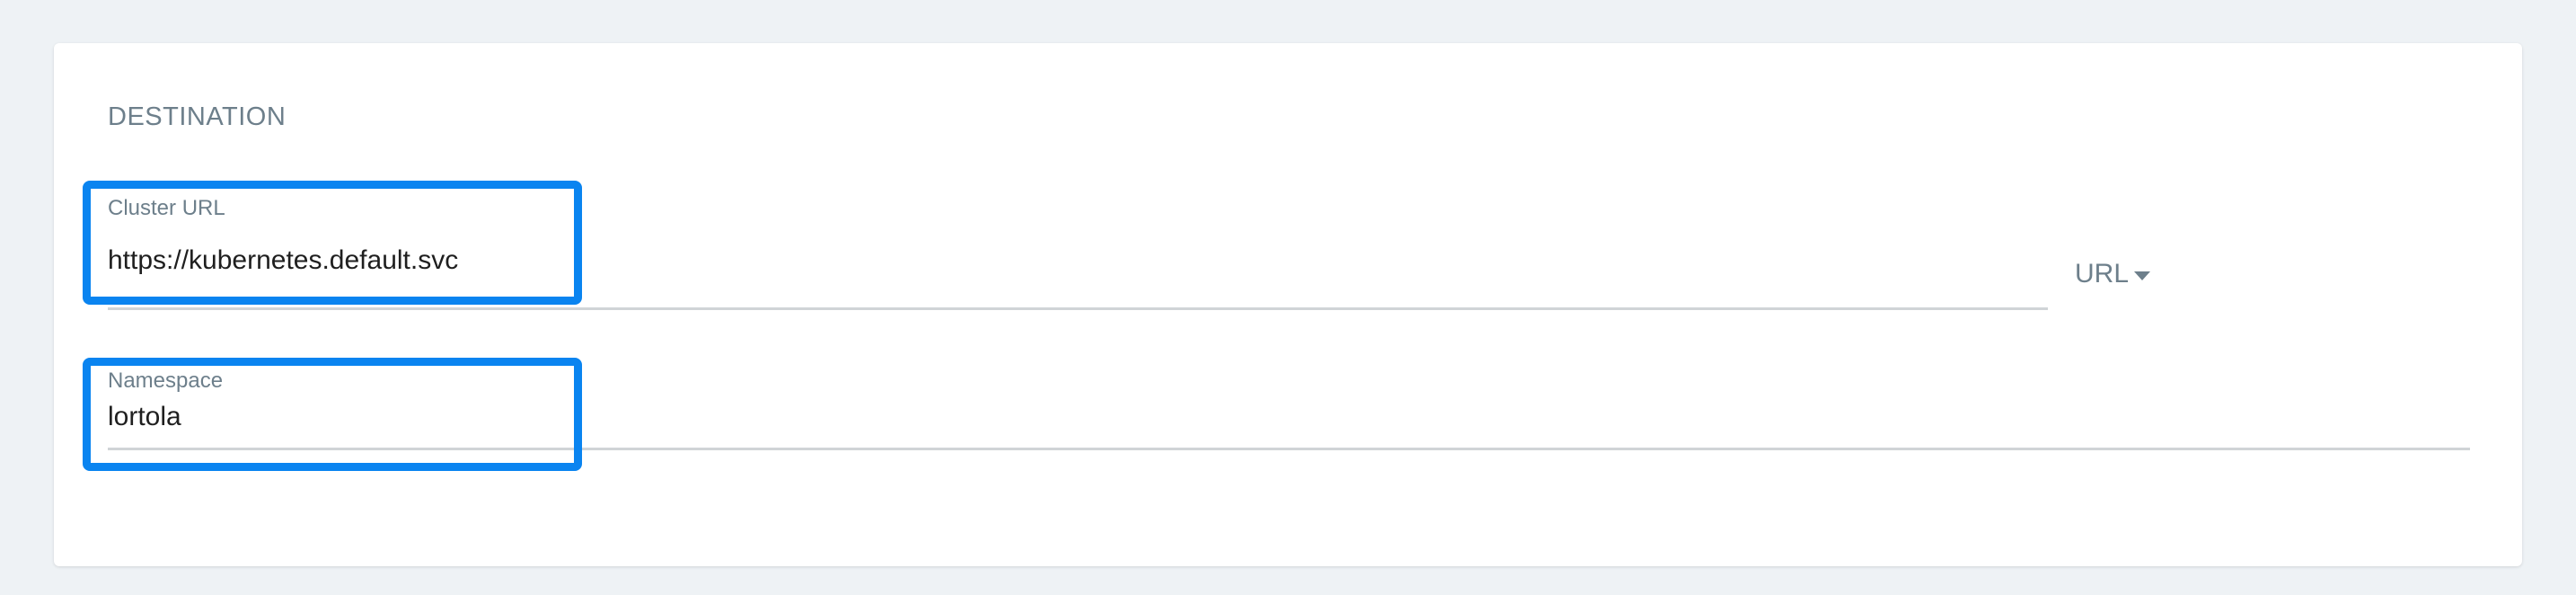  Describe the element at coordinates (2102, 274) in the screenshot. I see `url-type-value: URL` at that location.